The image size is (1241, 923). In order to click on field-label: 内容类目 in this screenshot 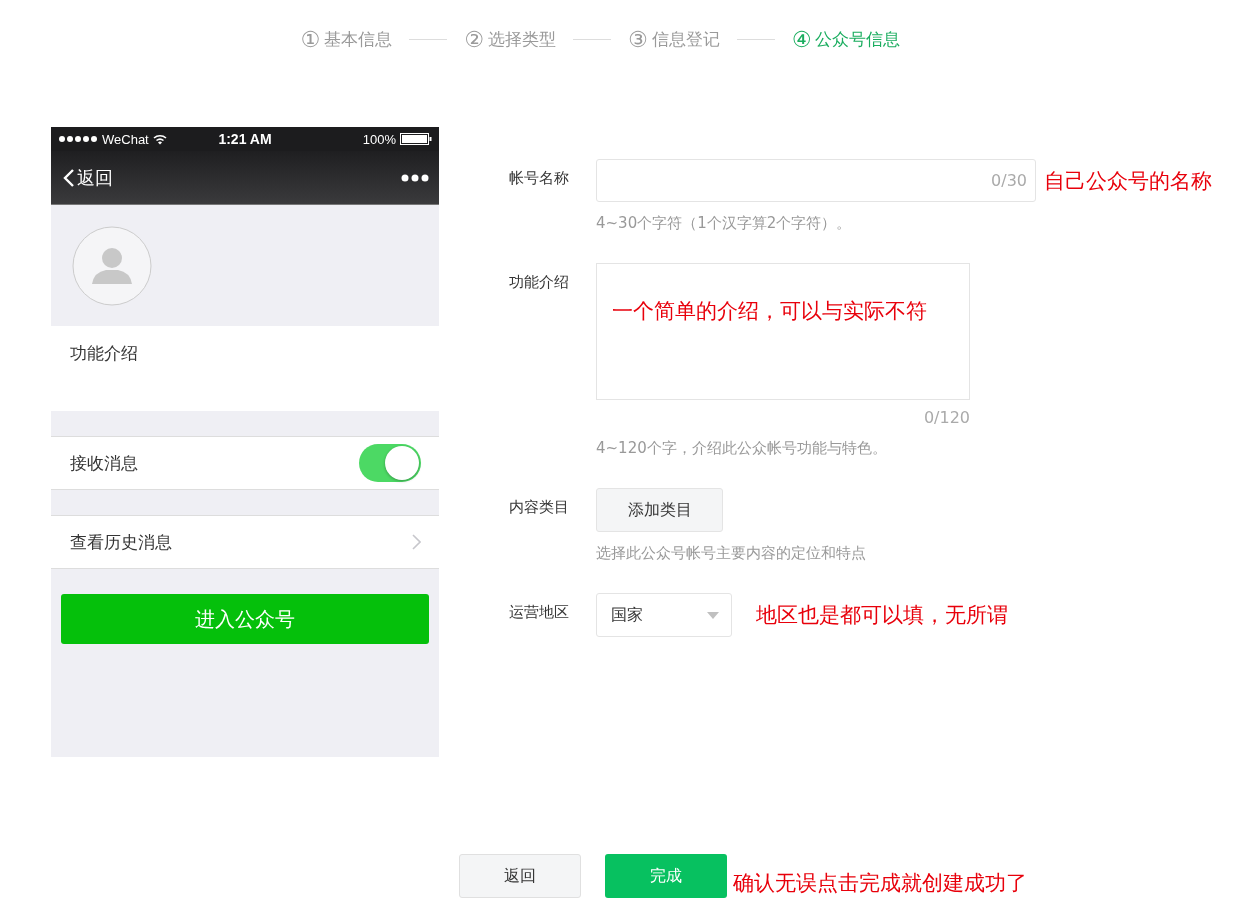, I will do `click(539, 507)`.